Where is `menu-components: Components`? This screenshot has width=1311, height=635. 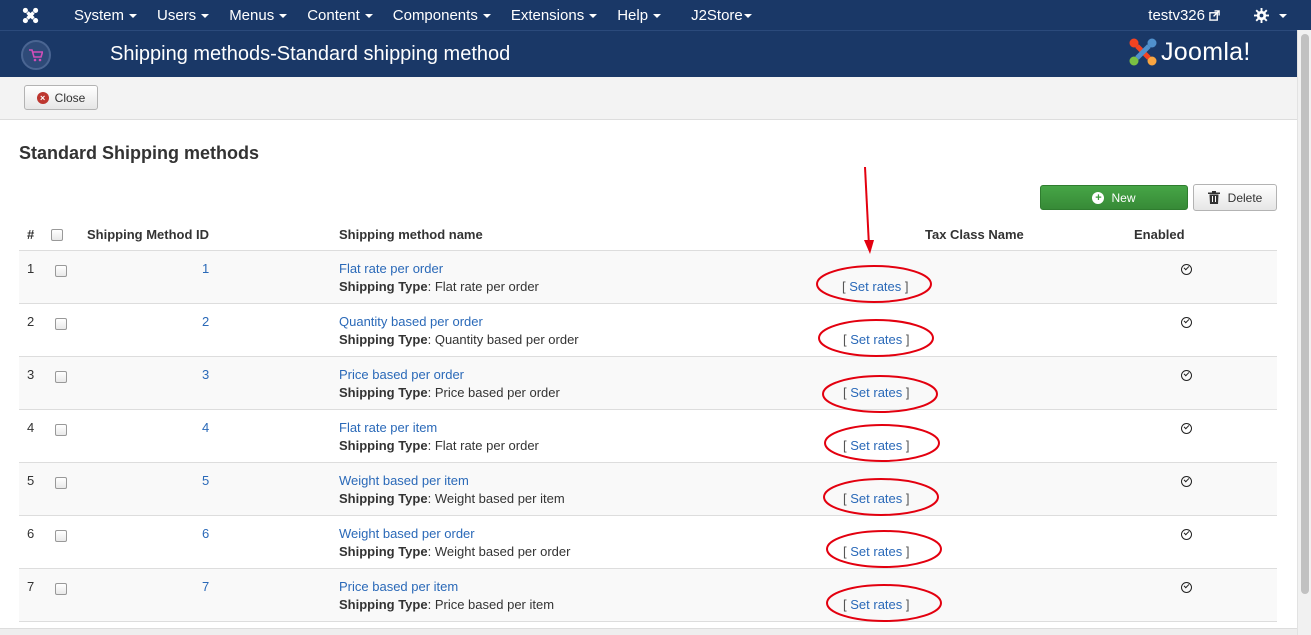 menu-components: Components is located at coordinates (442, 15).